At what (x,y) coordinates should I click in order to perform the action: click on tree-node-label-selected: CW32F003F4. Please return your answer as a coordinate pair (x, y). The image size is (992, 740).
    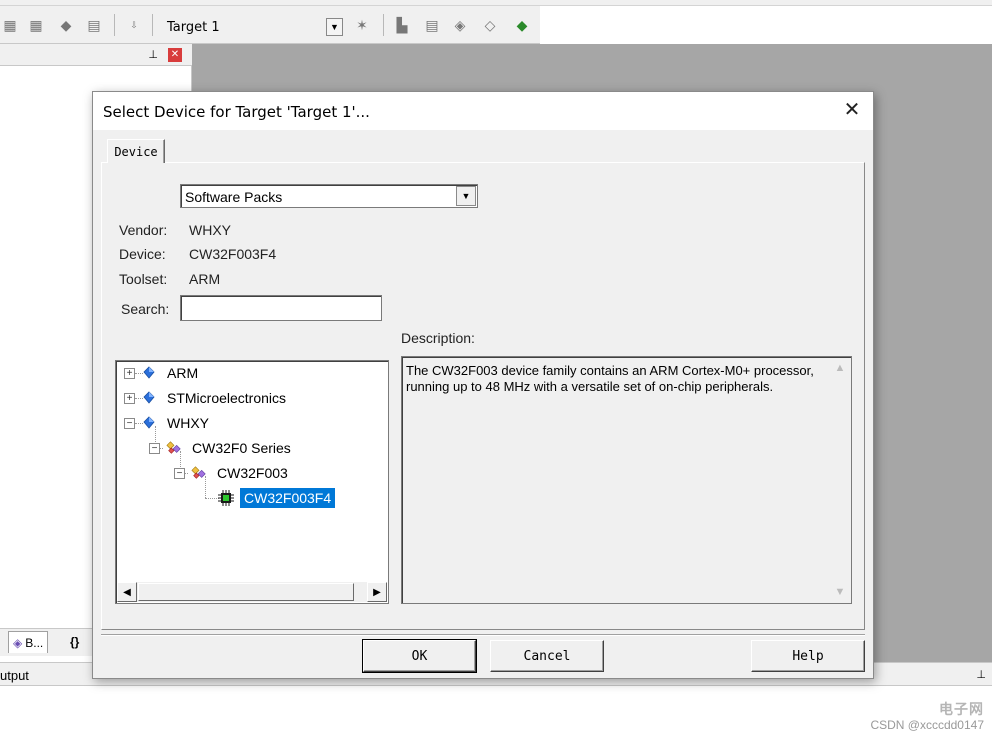
    Looking at the image, I should click on (288, 498).